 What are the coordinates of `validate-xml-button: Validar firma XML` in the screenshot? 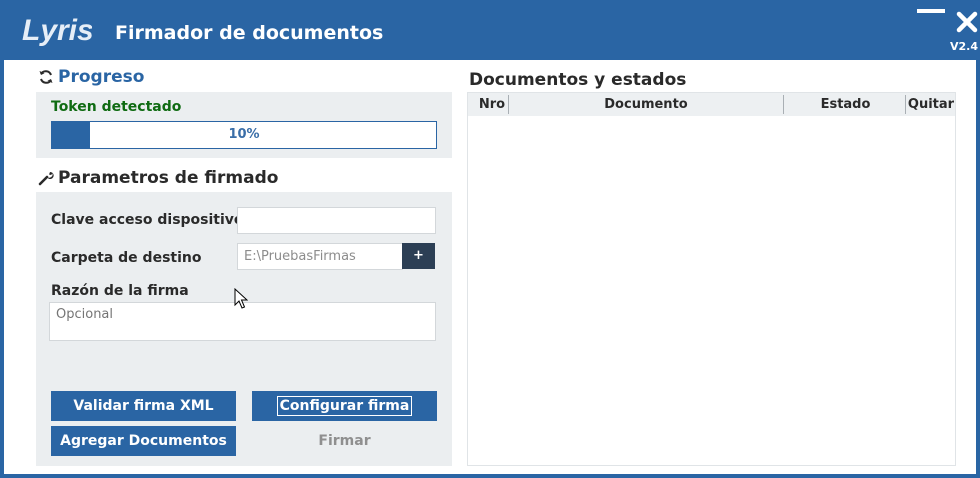 It's located at (143, 406).